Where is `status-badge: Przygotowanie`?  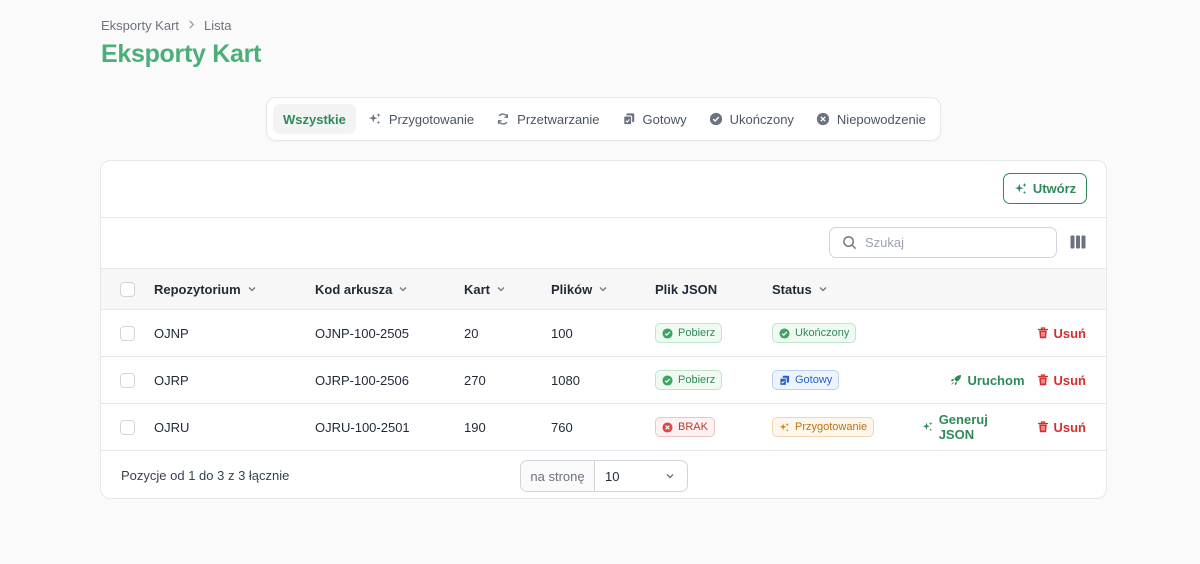
status-badge: Przygotowanie is located at coordinates (823, 427).